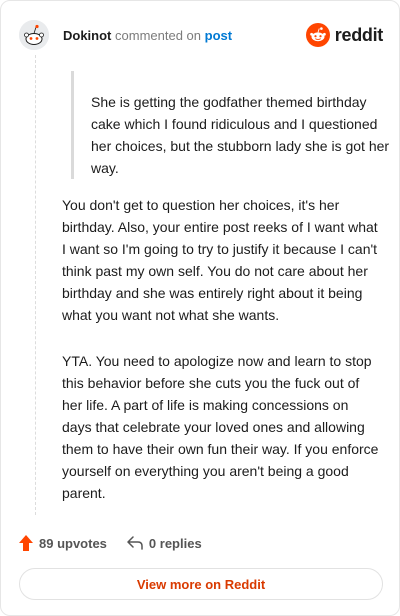  I want to click on post-link: post, so click(218, 35).